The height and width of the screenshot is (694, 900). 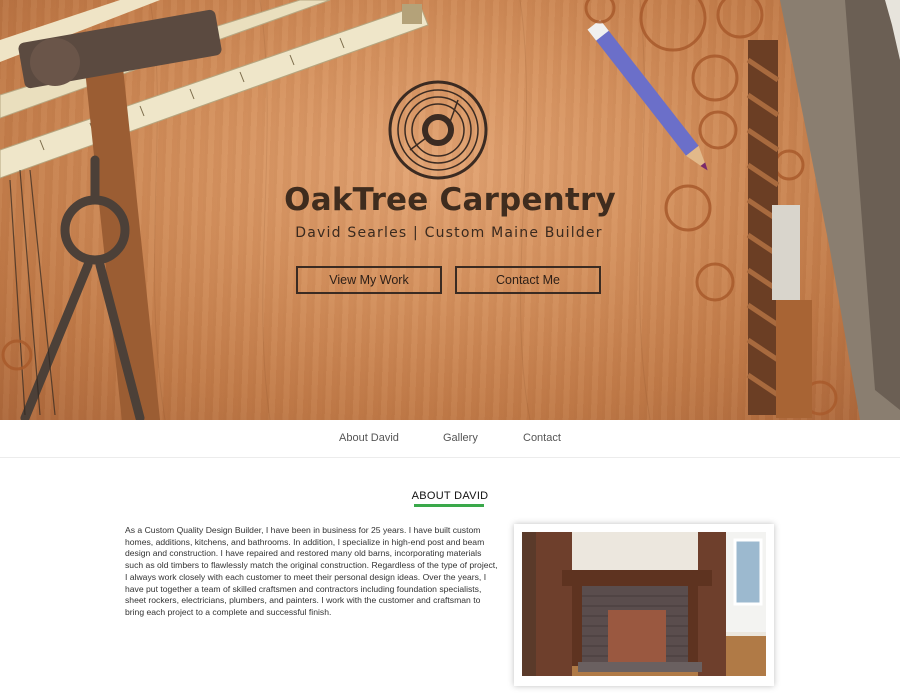 I want to click on main-nav: About David Gallery Contact, so click(x=450, y=439).